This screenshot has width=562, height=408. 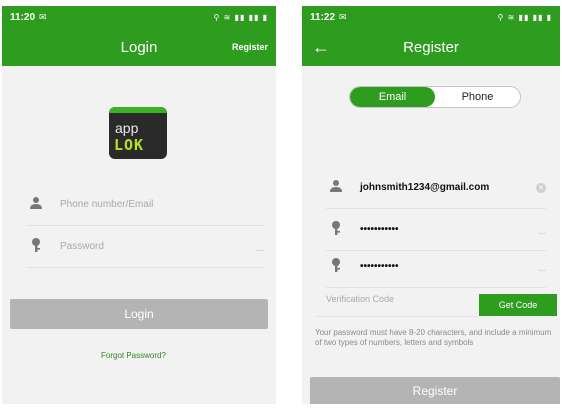 What do you see at coordinates (379, 229) in the screenshot?
I see `password-value: •••••••••••` at bounding box center [379, 229].